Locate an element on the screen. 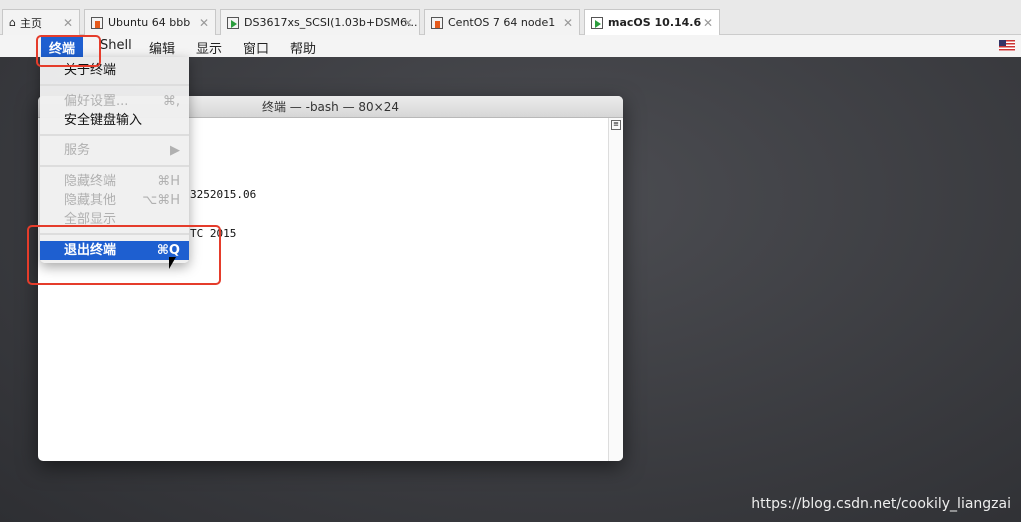 The height and width of the screenshot is (522, 1021). menu-item-hide-terminal: 隐藏终端 ⌘H is located at coordinates (122, 181).